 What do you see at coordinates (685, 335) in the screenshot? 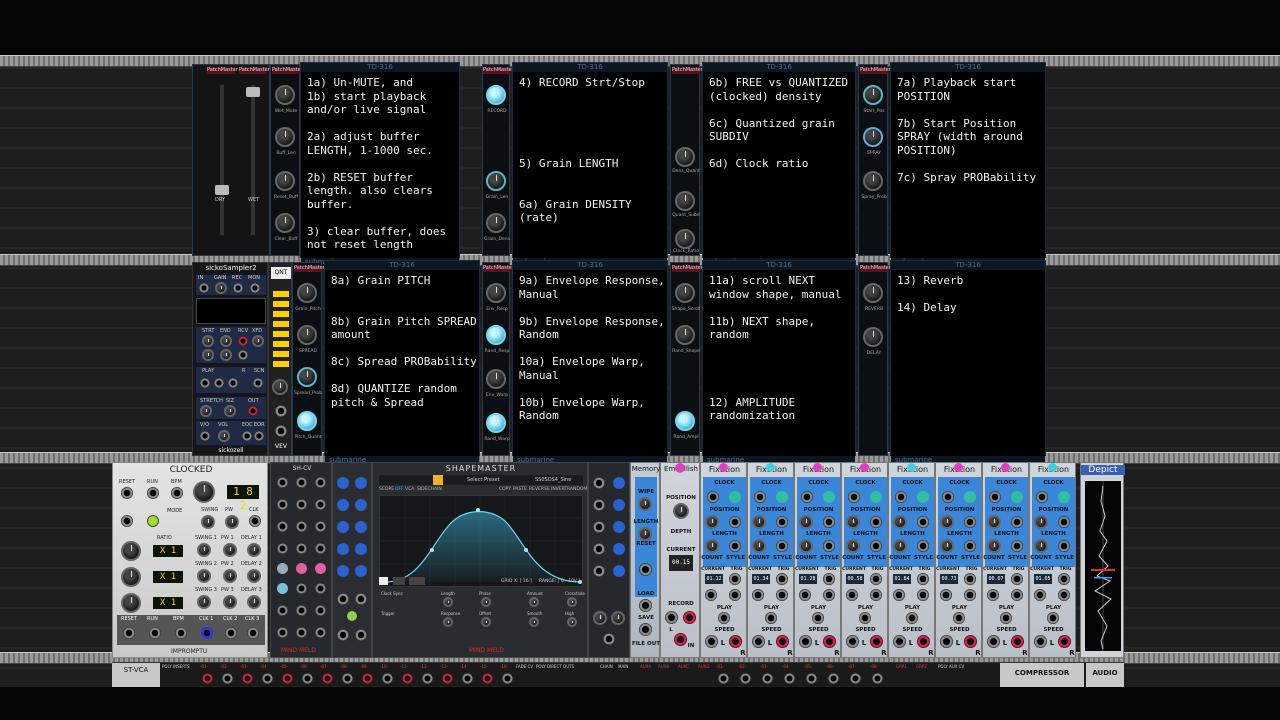
I see `rand-shape-knob` at bounding box center [685, 335].